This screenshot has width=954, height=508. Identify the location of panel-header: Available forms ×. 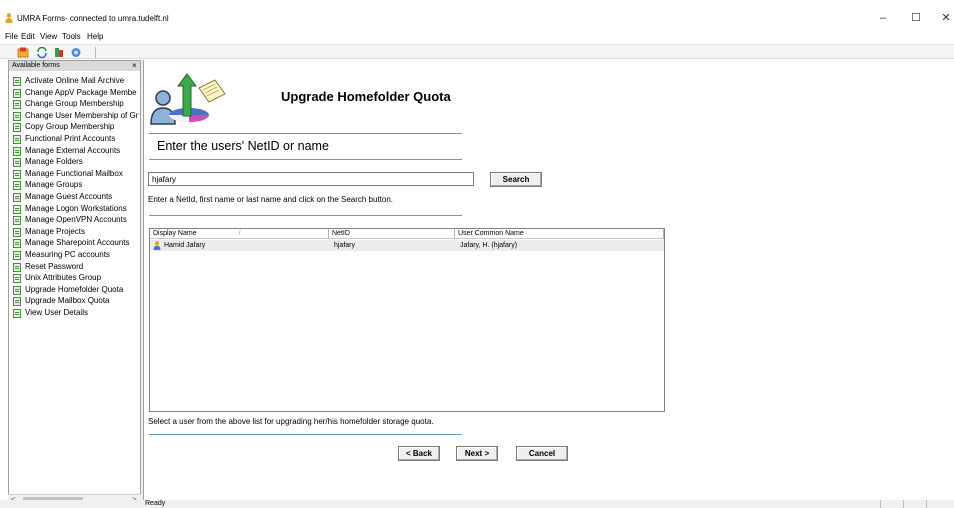
(74, 66).